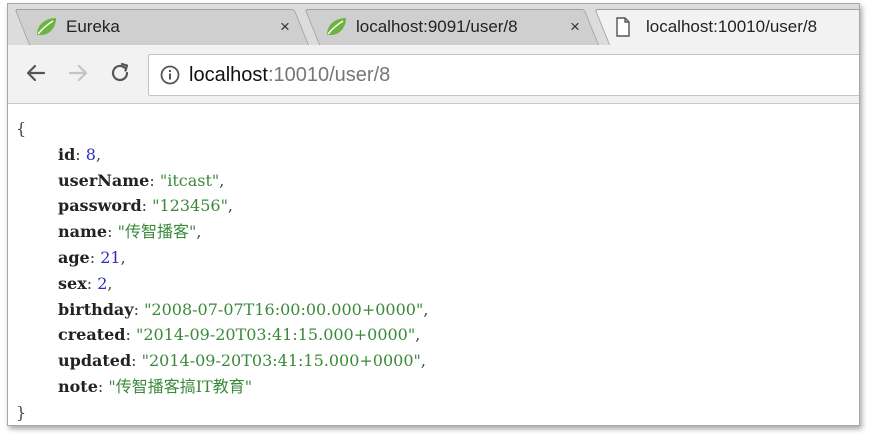  What do you see at coordinates (96, 309) in the screenshot?
I see `json-key: birthday` at bounding box center [96, 309].